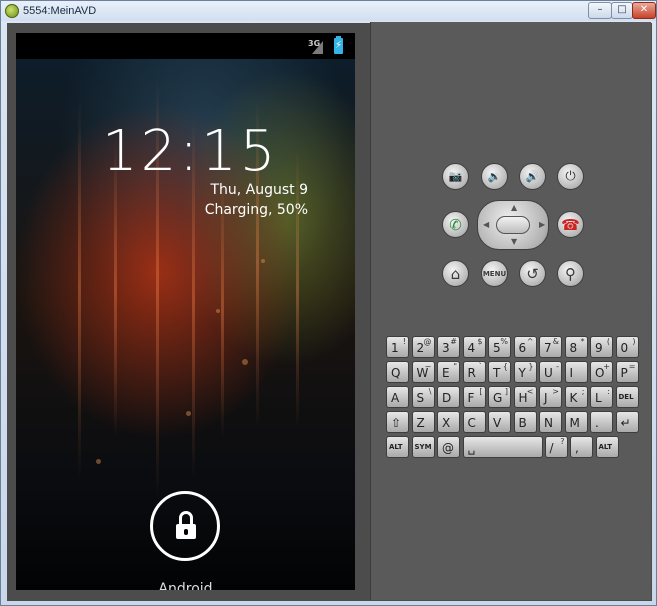 This screenshot has width=657, height=606. I want to click on dpad: ▲ ▼ ◀ ▶, so click(513, 225).